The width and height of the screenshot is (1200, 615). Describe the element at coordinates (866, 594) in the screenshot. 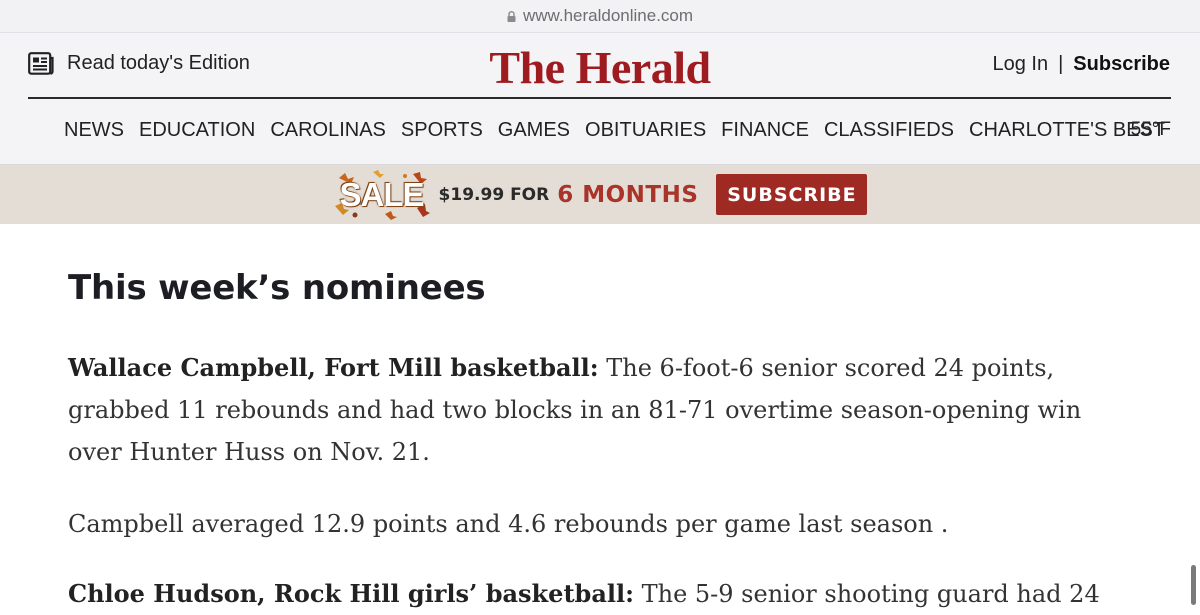

I see `nominee-description: The 5-9 senior shooting guard had 24` at that location.